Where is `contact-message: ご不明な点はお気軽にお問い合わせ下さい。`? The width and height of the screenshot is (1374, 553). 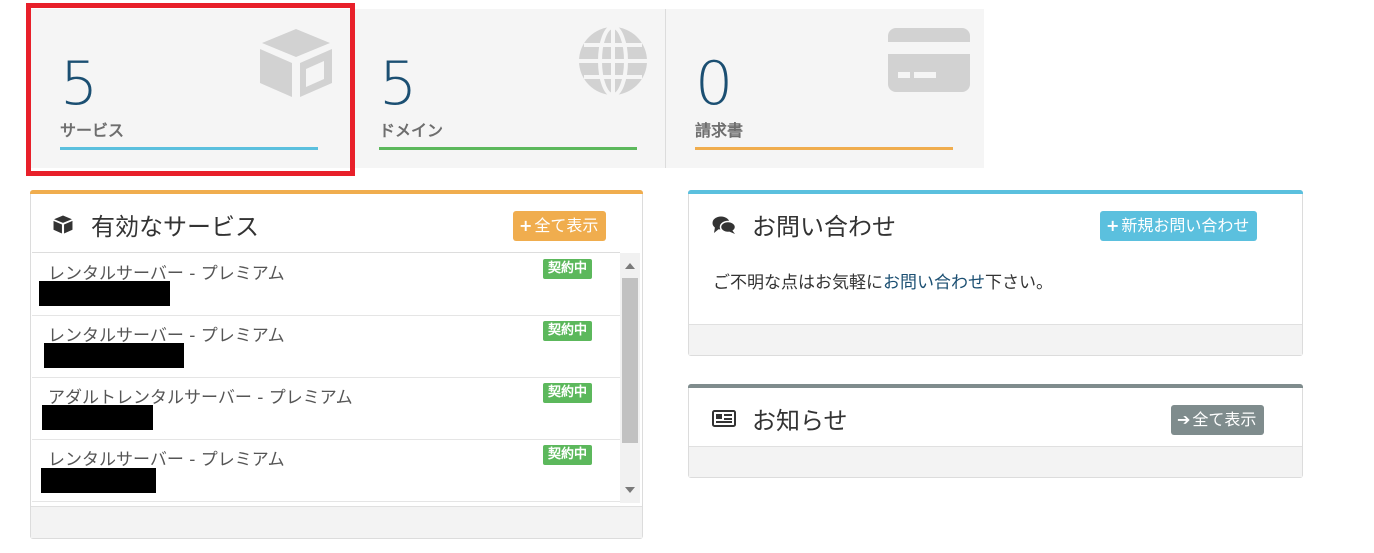 contact-message: ご不明な点はお気軽にお問い合わせ下さい。 is located at coordinates (883, 280).